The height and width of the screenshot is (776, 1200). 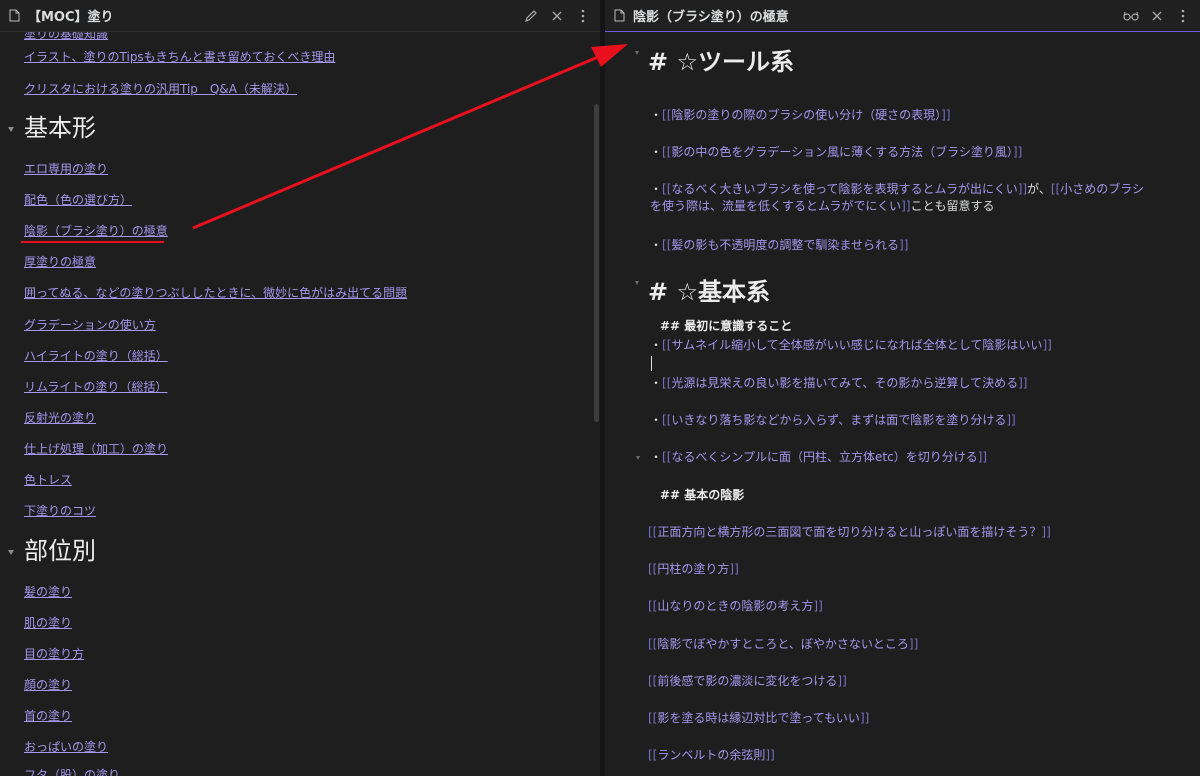 What do you see at coordinates (66, 169) in the screenshot?
I see `note-link: エロ専用の塗り` at bounding box center [66, 169].